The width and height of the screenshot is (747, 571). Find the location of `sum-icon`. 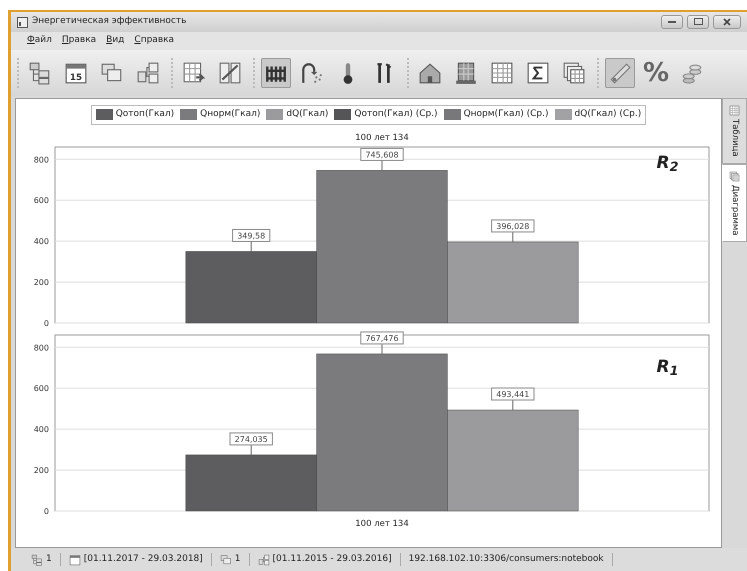

sum-icon is located at coordinates (538, 73).